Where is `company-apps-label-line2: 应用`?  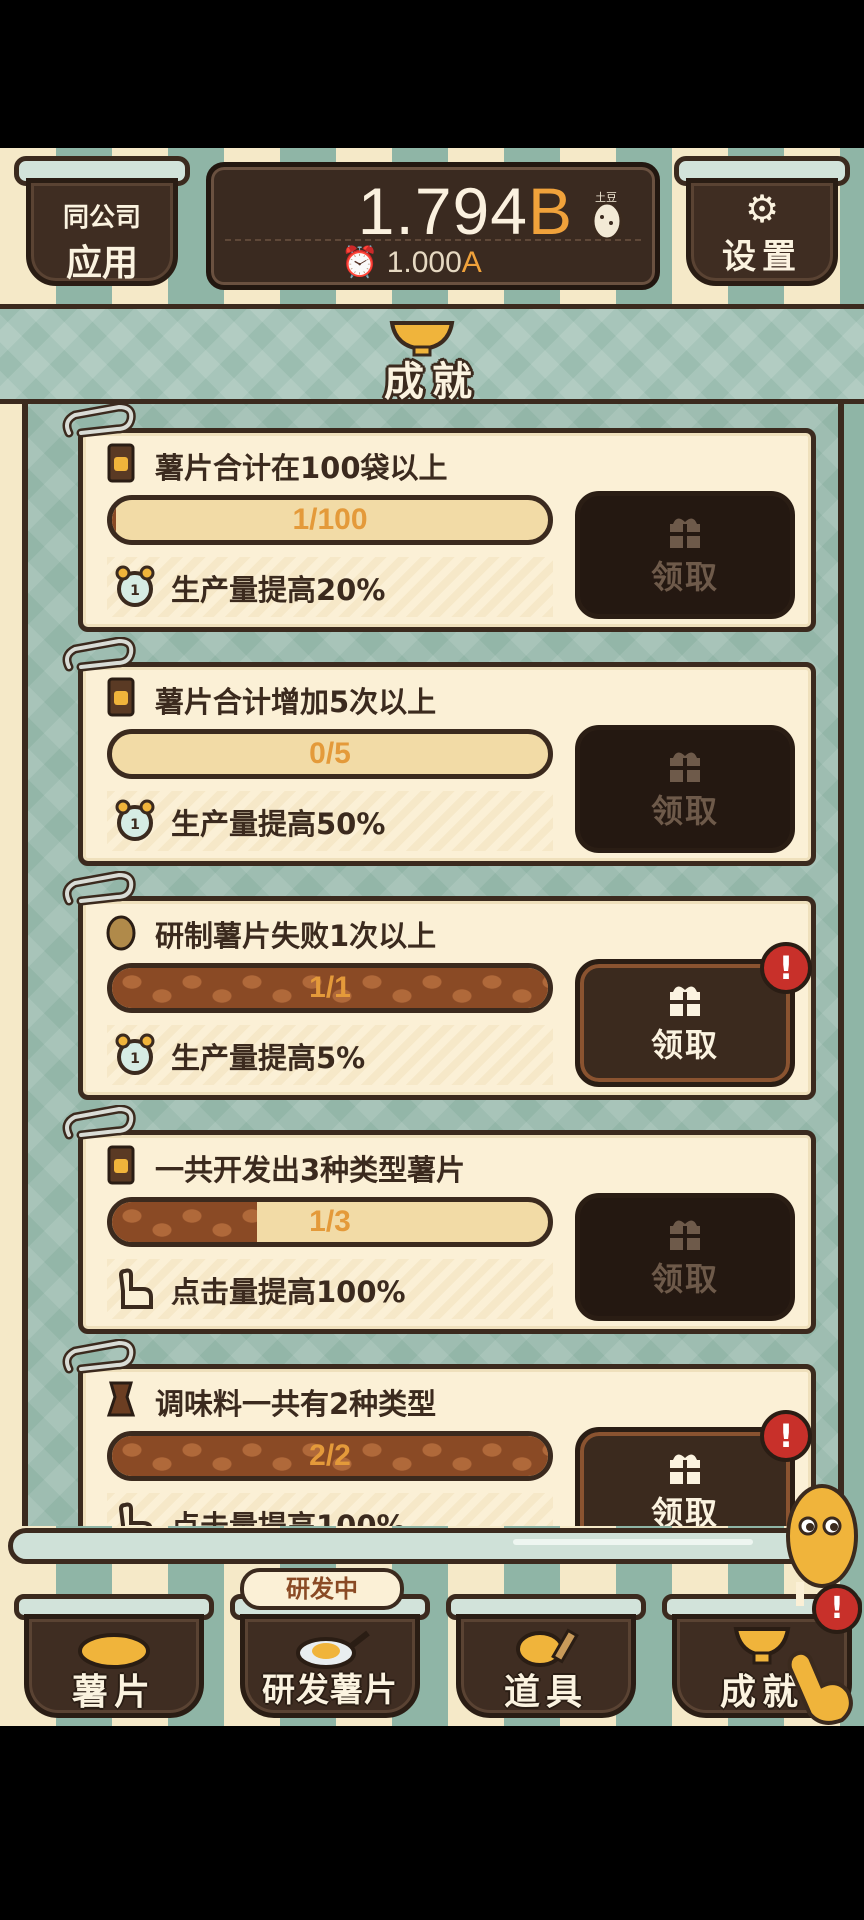
company-apps-label-line2: 应用 is located at coordinates (101, 263).